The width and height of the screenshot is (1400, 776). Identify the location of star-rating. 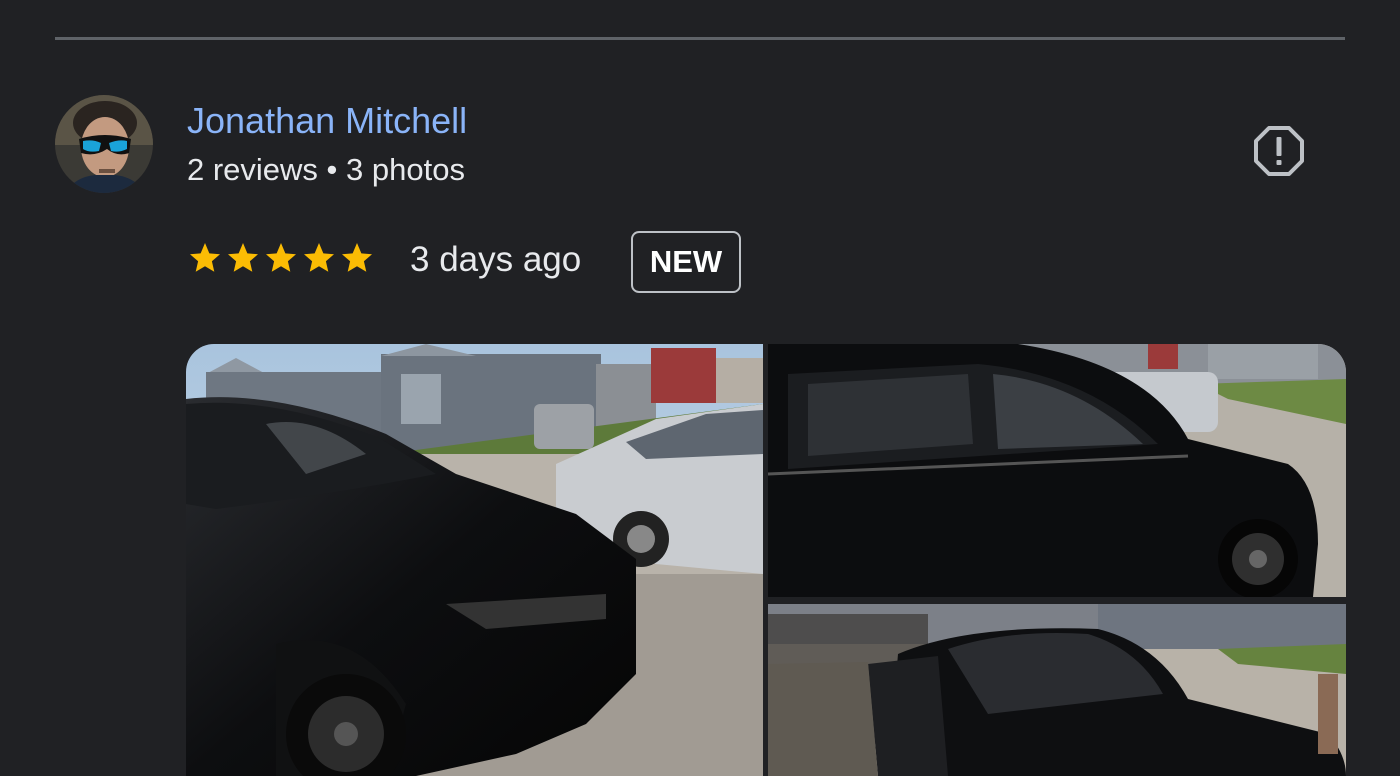
(281, 260).